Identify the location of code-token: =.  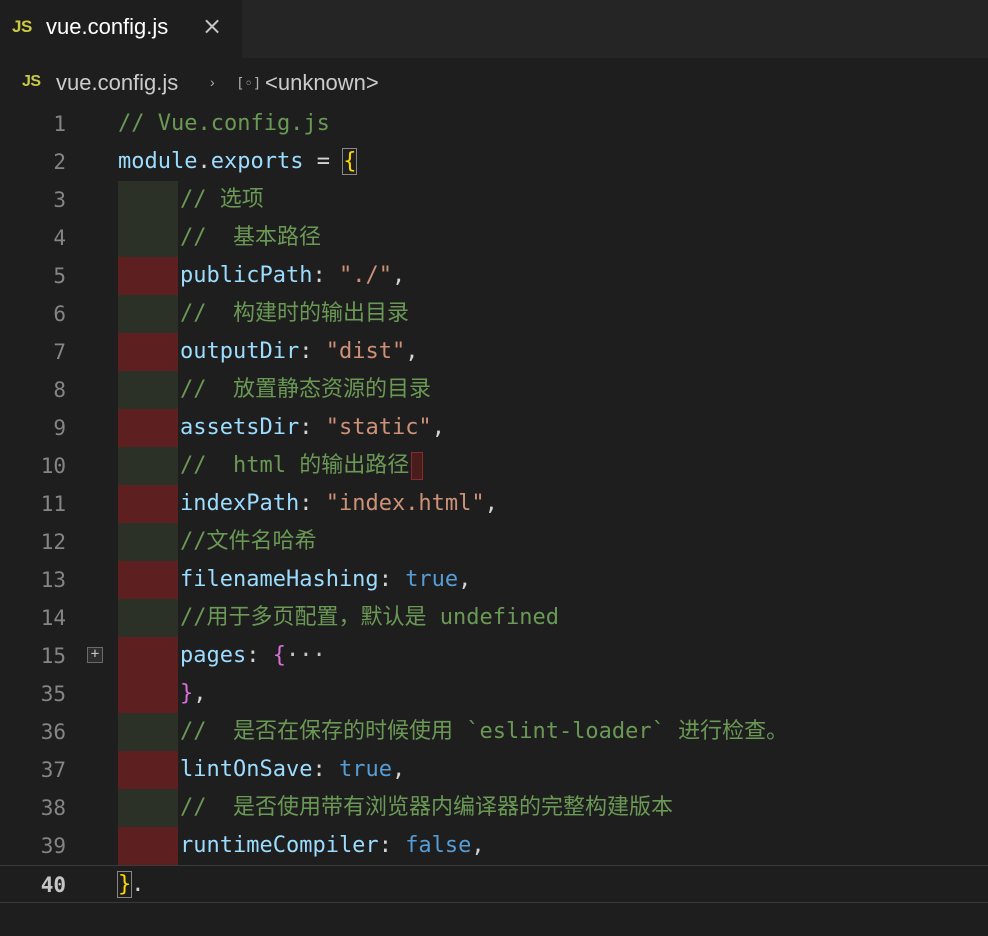
(323, 161).